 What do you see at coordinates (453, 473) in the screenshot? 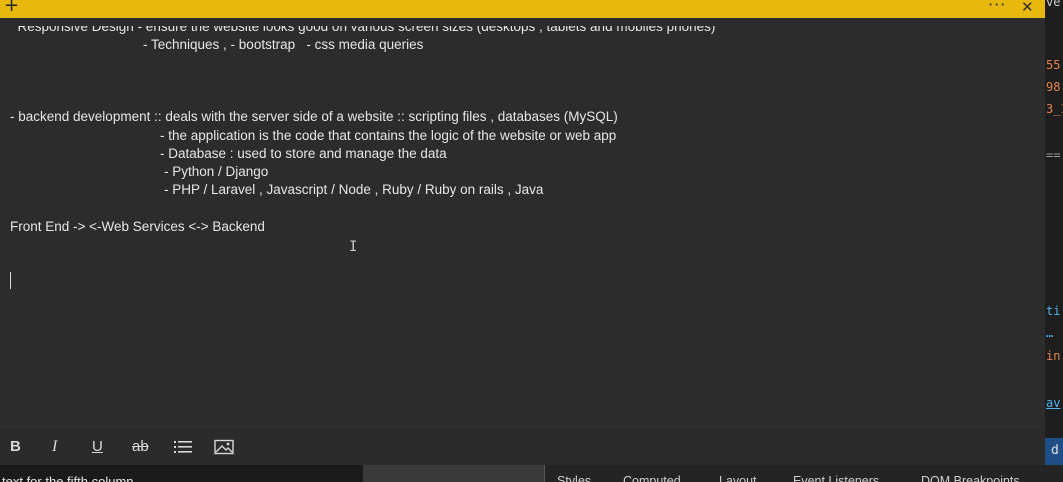
I see `background-panel` at bounding box center [453, 473].